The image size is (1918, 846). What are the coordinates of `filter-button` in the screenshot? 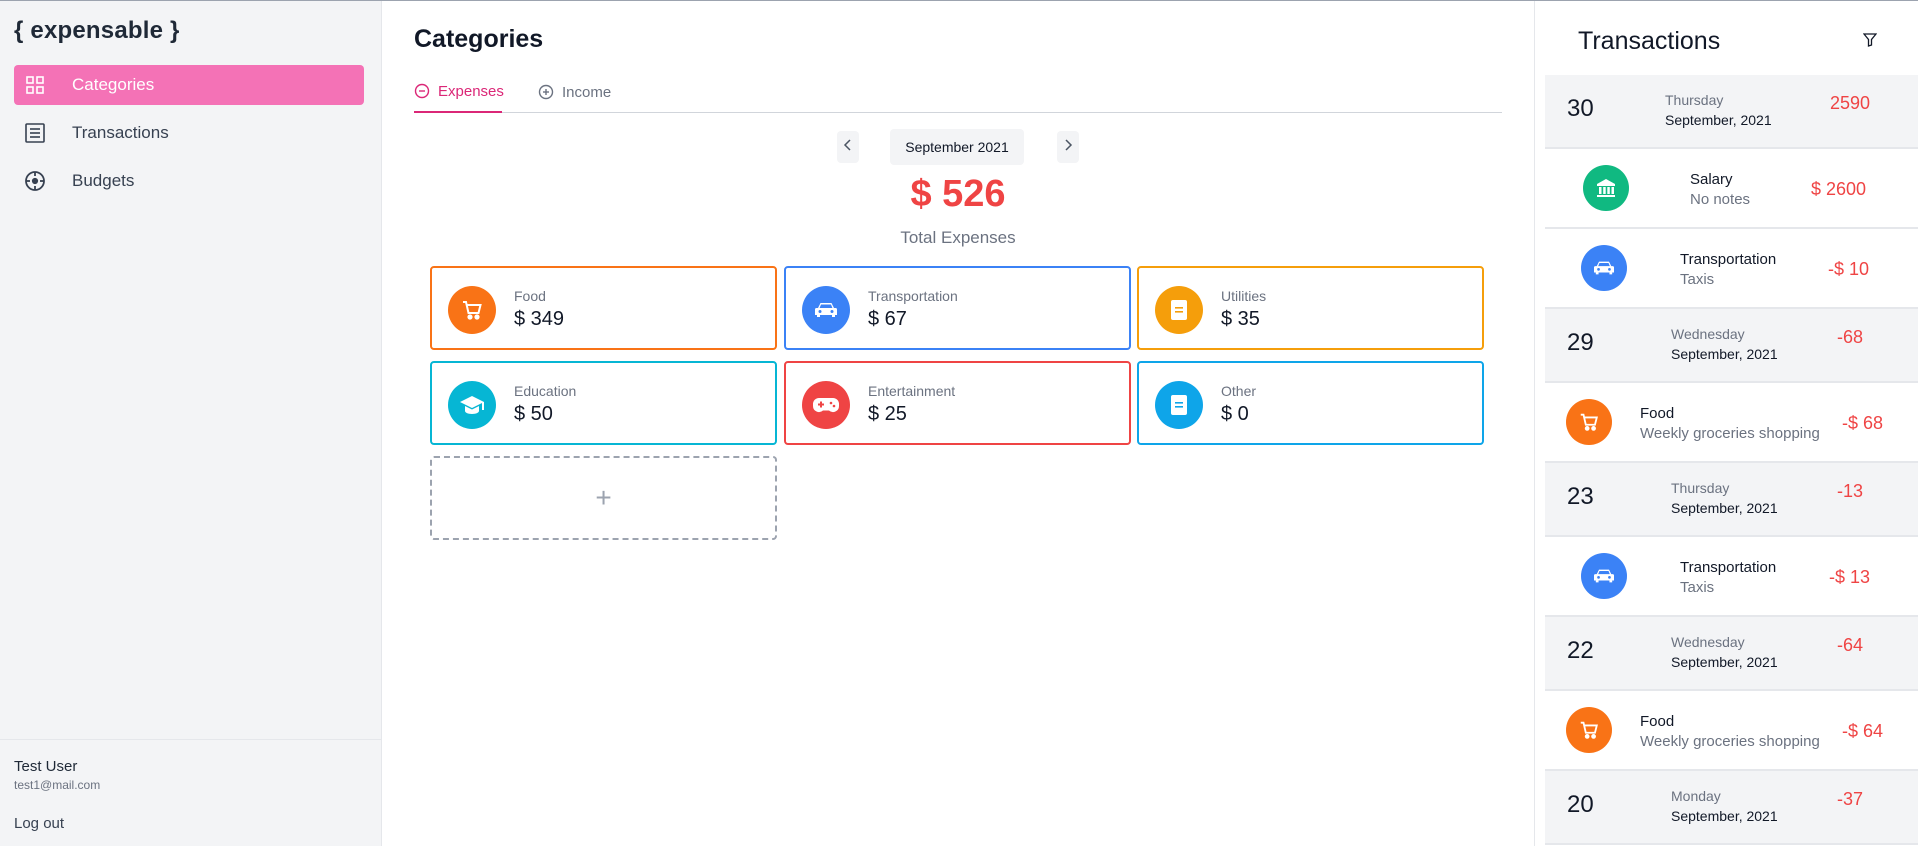 It's located at (1870, 42).